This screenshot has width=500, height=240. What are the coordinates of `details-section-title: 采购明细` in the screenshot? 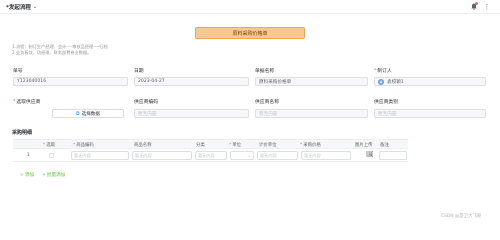 It's located at (22, 133).